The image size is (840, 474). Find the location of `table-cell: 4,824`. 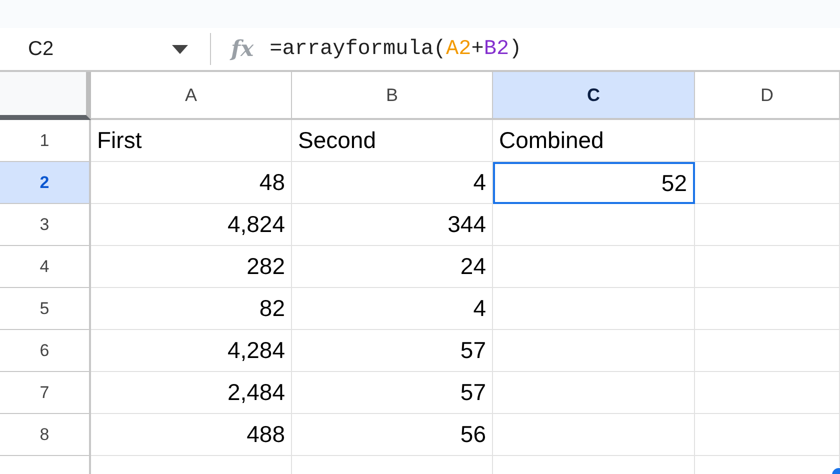

table-cell: 4,824 is located at coordinates (191, 225).